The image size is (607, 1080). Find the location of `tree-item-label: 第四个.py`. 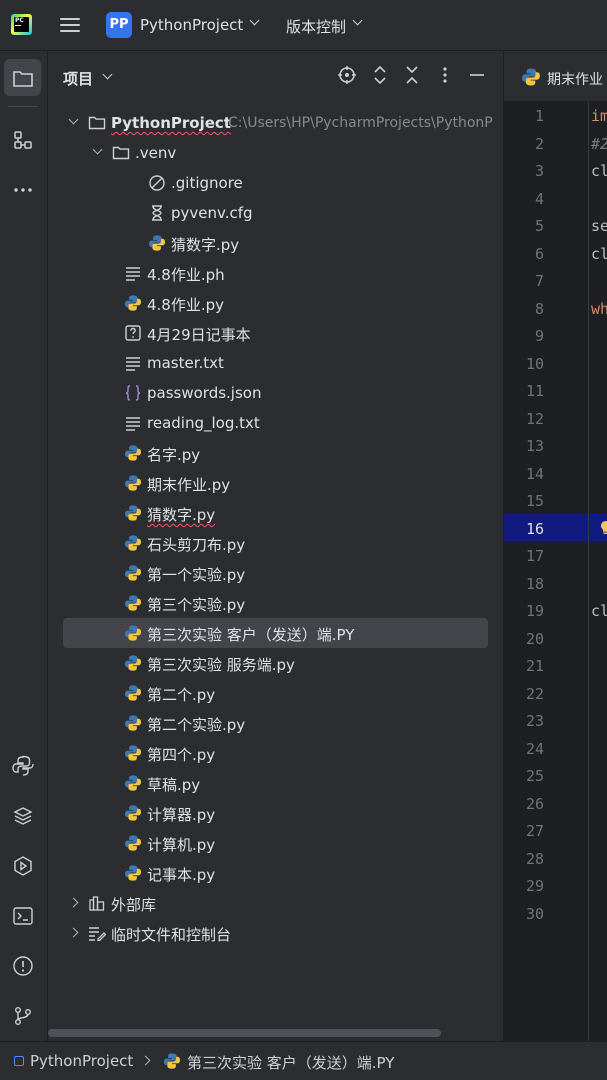

tree-item-label: 第四个.py is located at coordinates (181, 755).